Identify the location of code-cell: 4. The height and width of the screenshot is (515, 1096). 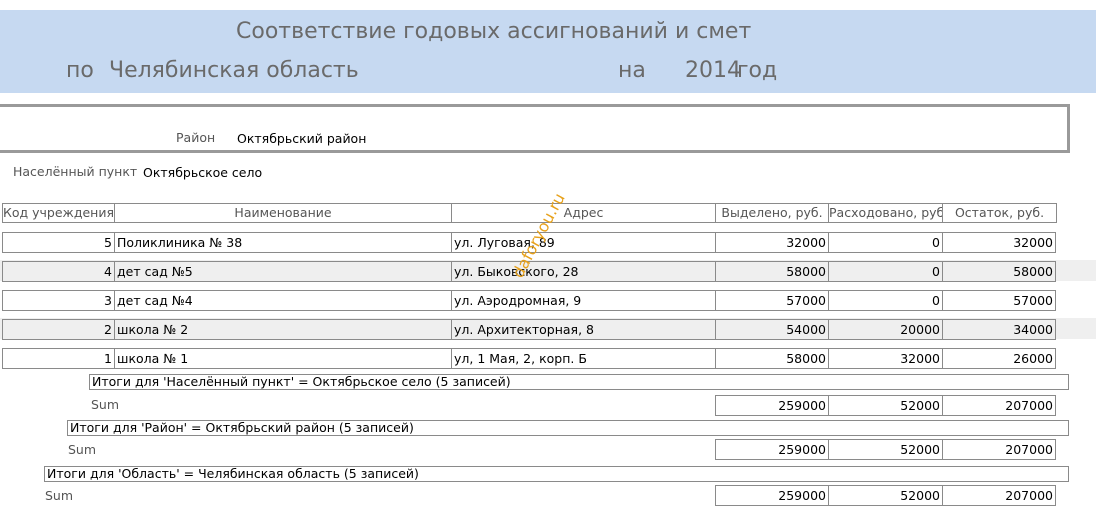
(58, 271).